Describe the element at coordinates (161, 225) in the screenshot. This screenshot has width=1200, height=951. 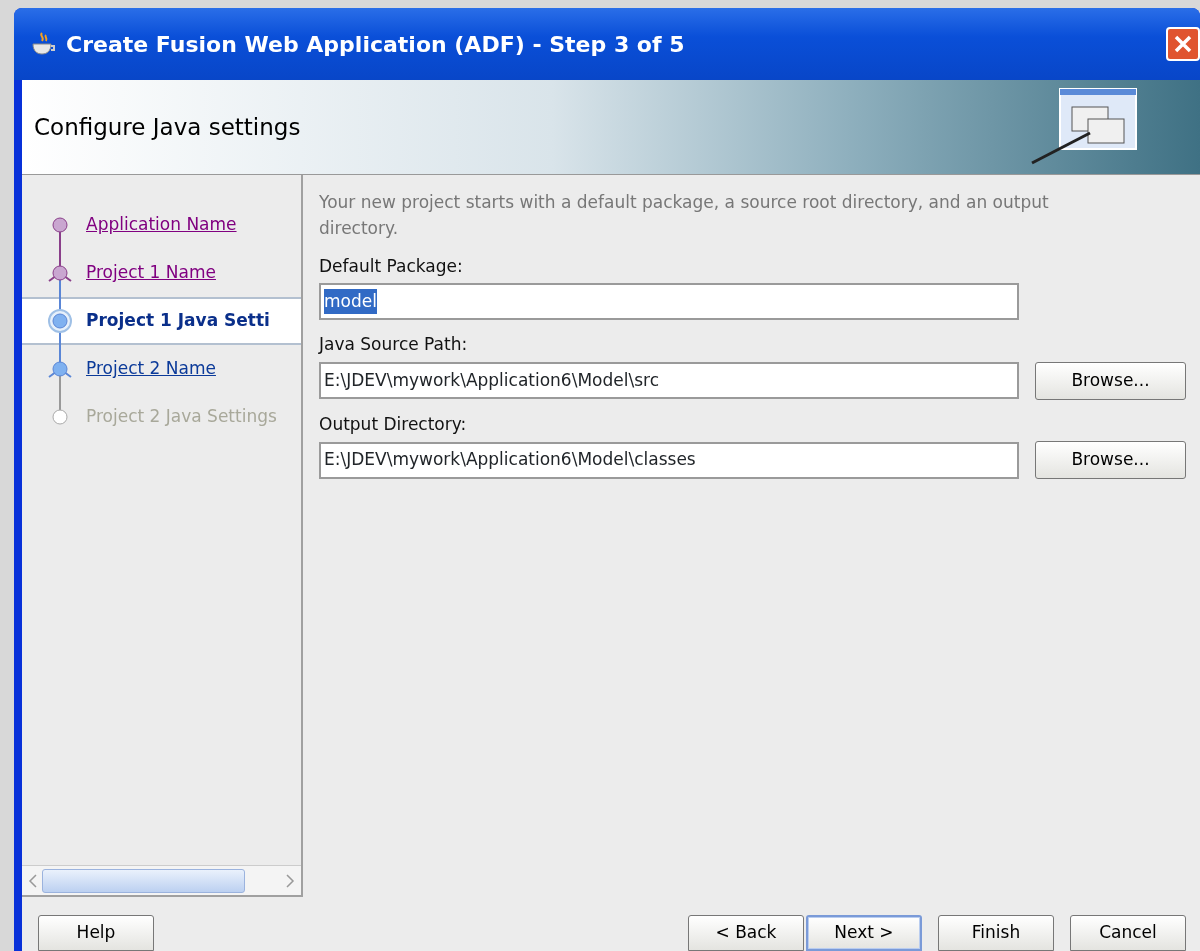
I see `step-link: Application Name` at that location.